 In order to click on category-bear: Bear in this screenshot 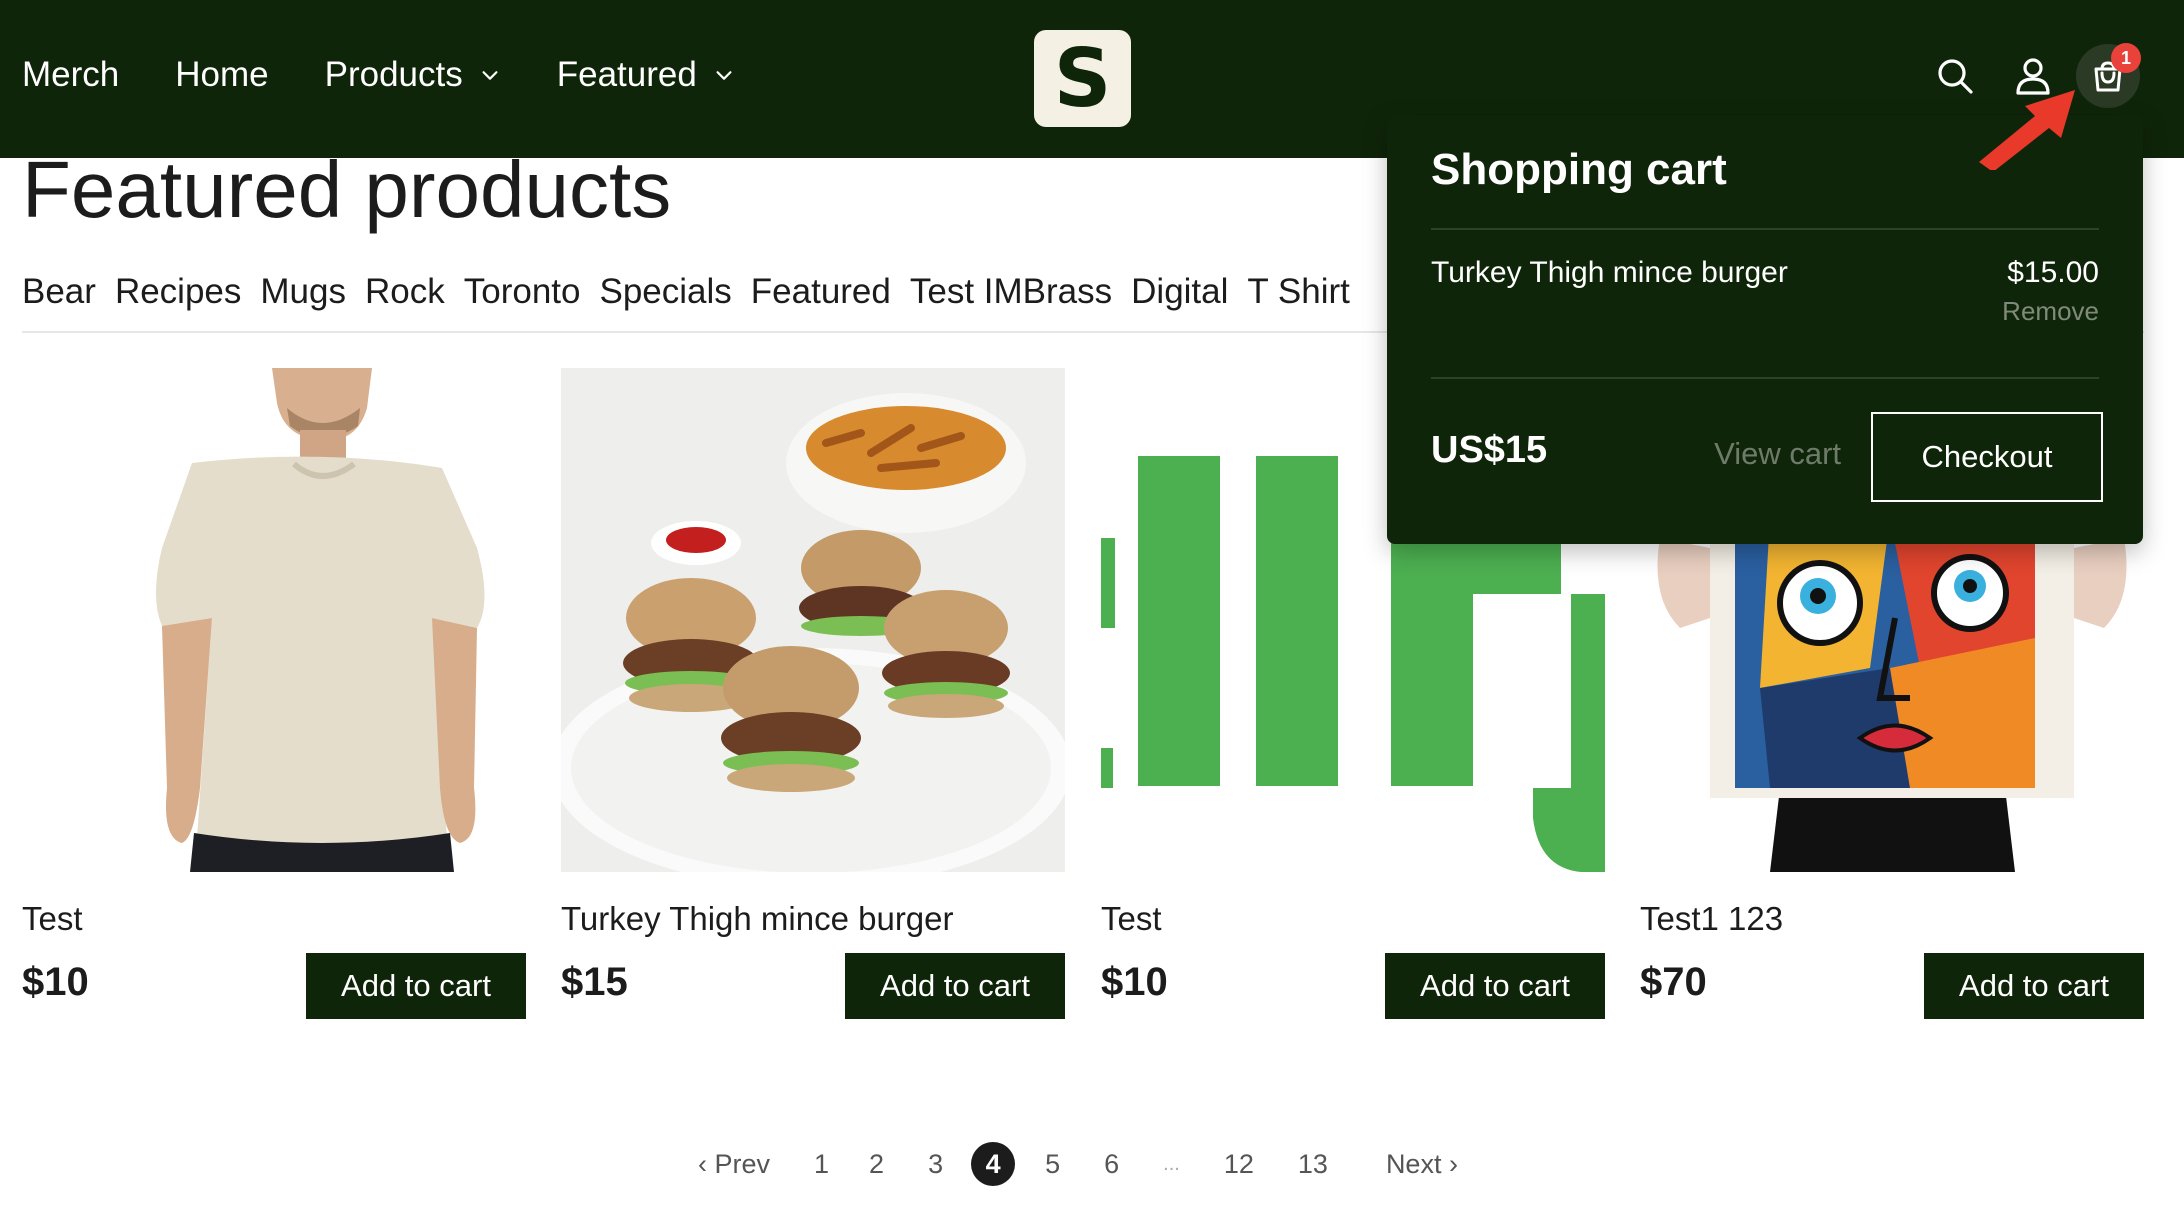, I will do `click(59, 292)`.